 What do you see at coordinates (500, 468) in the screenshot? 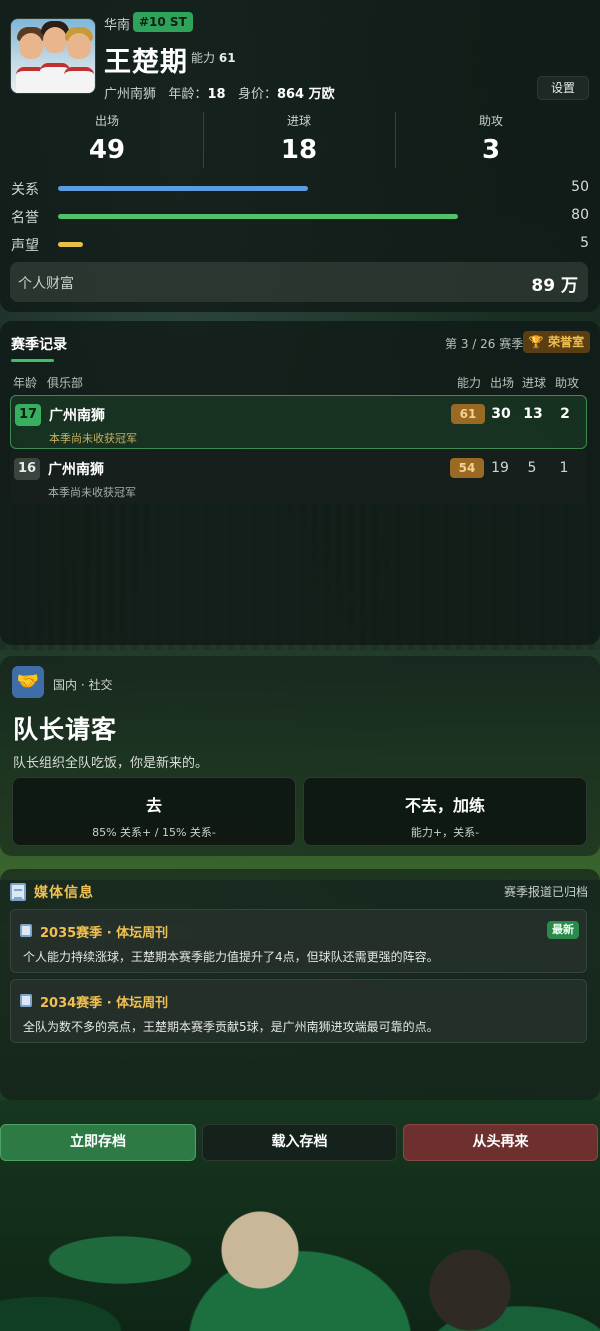
I see `record-apps: 19` at bounding box center [500, 468].